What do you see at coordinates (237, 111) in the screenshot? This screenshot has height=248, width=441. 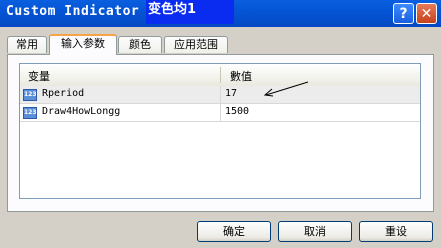 I see `parameter-value: 1500` at bounding box center [237, 111].